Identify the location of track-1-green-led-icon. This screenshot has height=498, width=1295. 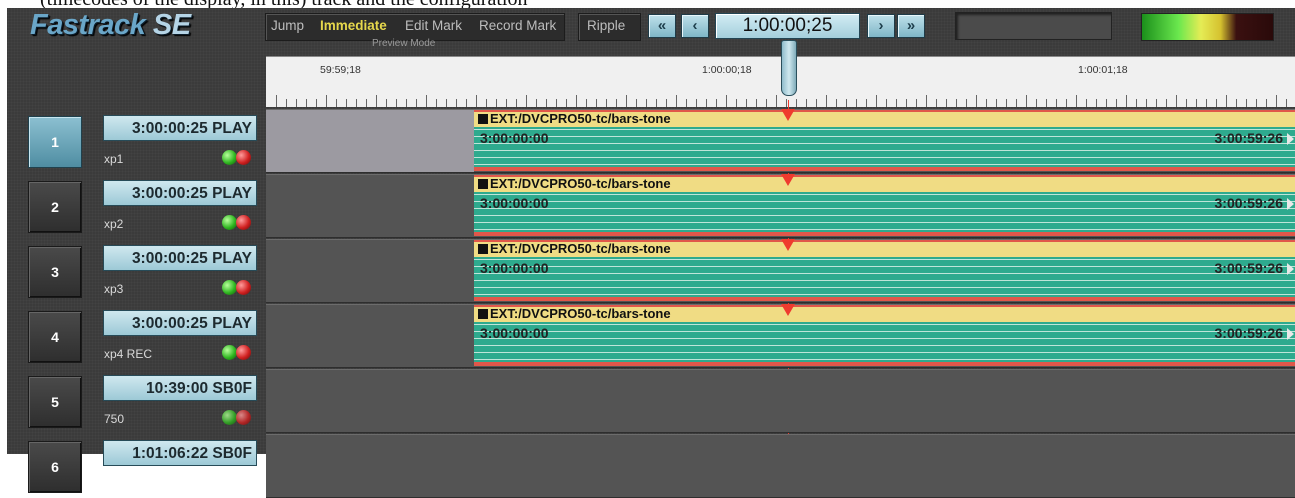
(229, 157).